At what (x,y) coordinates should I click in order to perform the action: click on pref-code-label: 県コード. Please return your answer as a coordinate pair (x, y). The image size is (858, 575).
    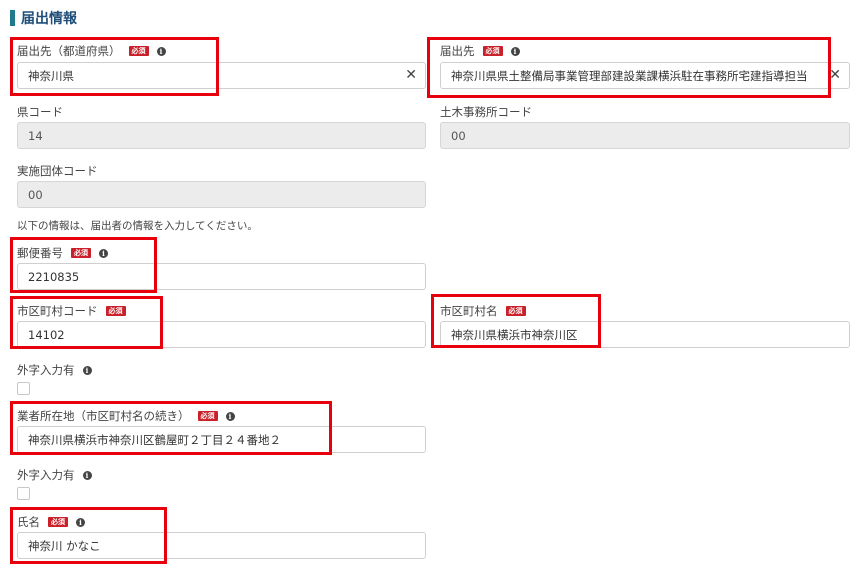
    Looking at the image, I should click on (40, 112).